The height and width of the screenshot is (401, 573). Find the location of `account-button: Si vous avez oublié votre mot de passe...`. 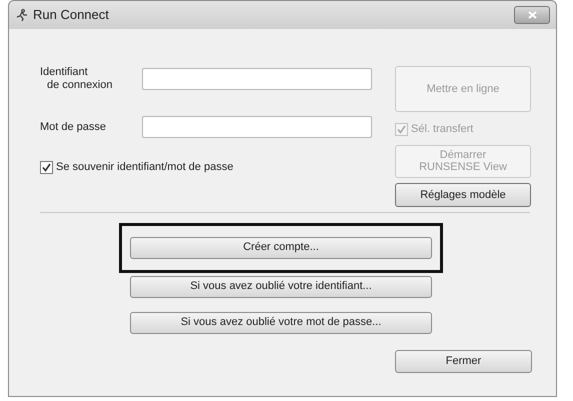

account-button: Si vous avez oublié votre mot de passe... is located at coordinates (281, 323).